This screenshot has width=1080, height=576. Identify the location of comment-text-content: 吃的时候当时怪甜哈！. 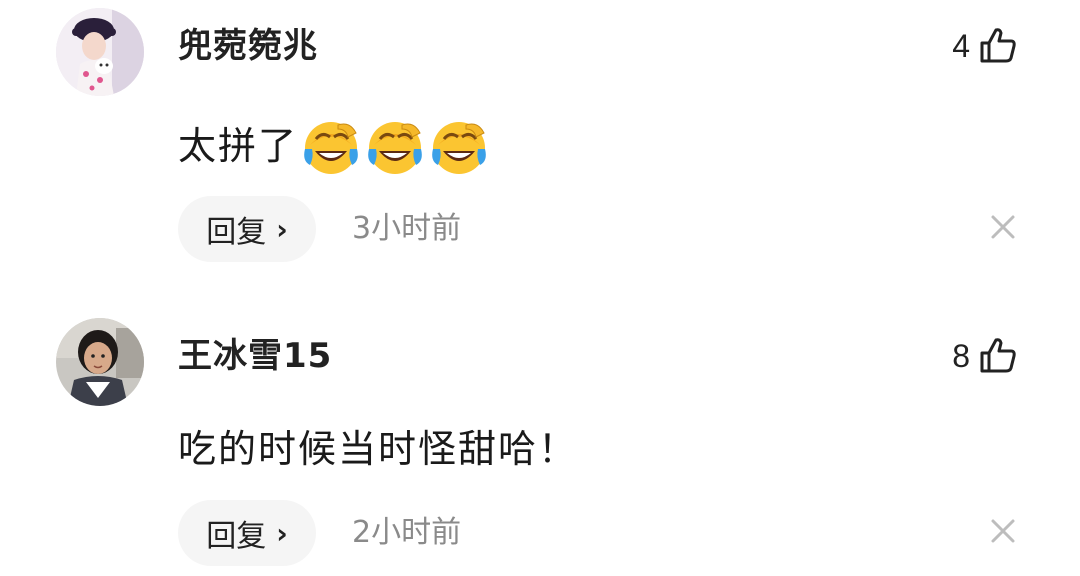
(378, 449).